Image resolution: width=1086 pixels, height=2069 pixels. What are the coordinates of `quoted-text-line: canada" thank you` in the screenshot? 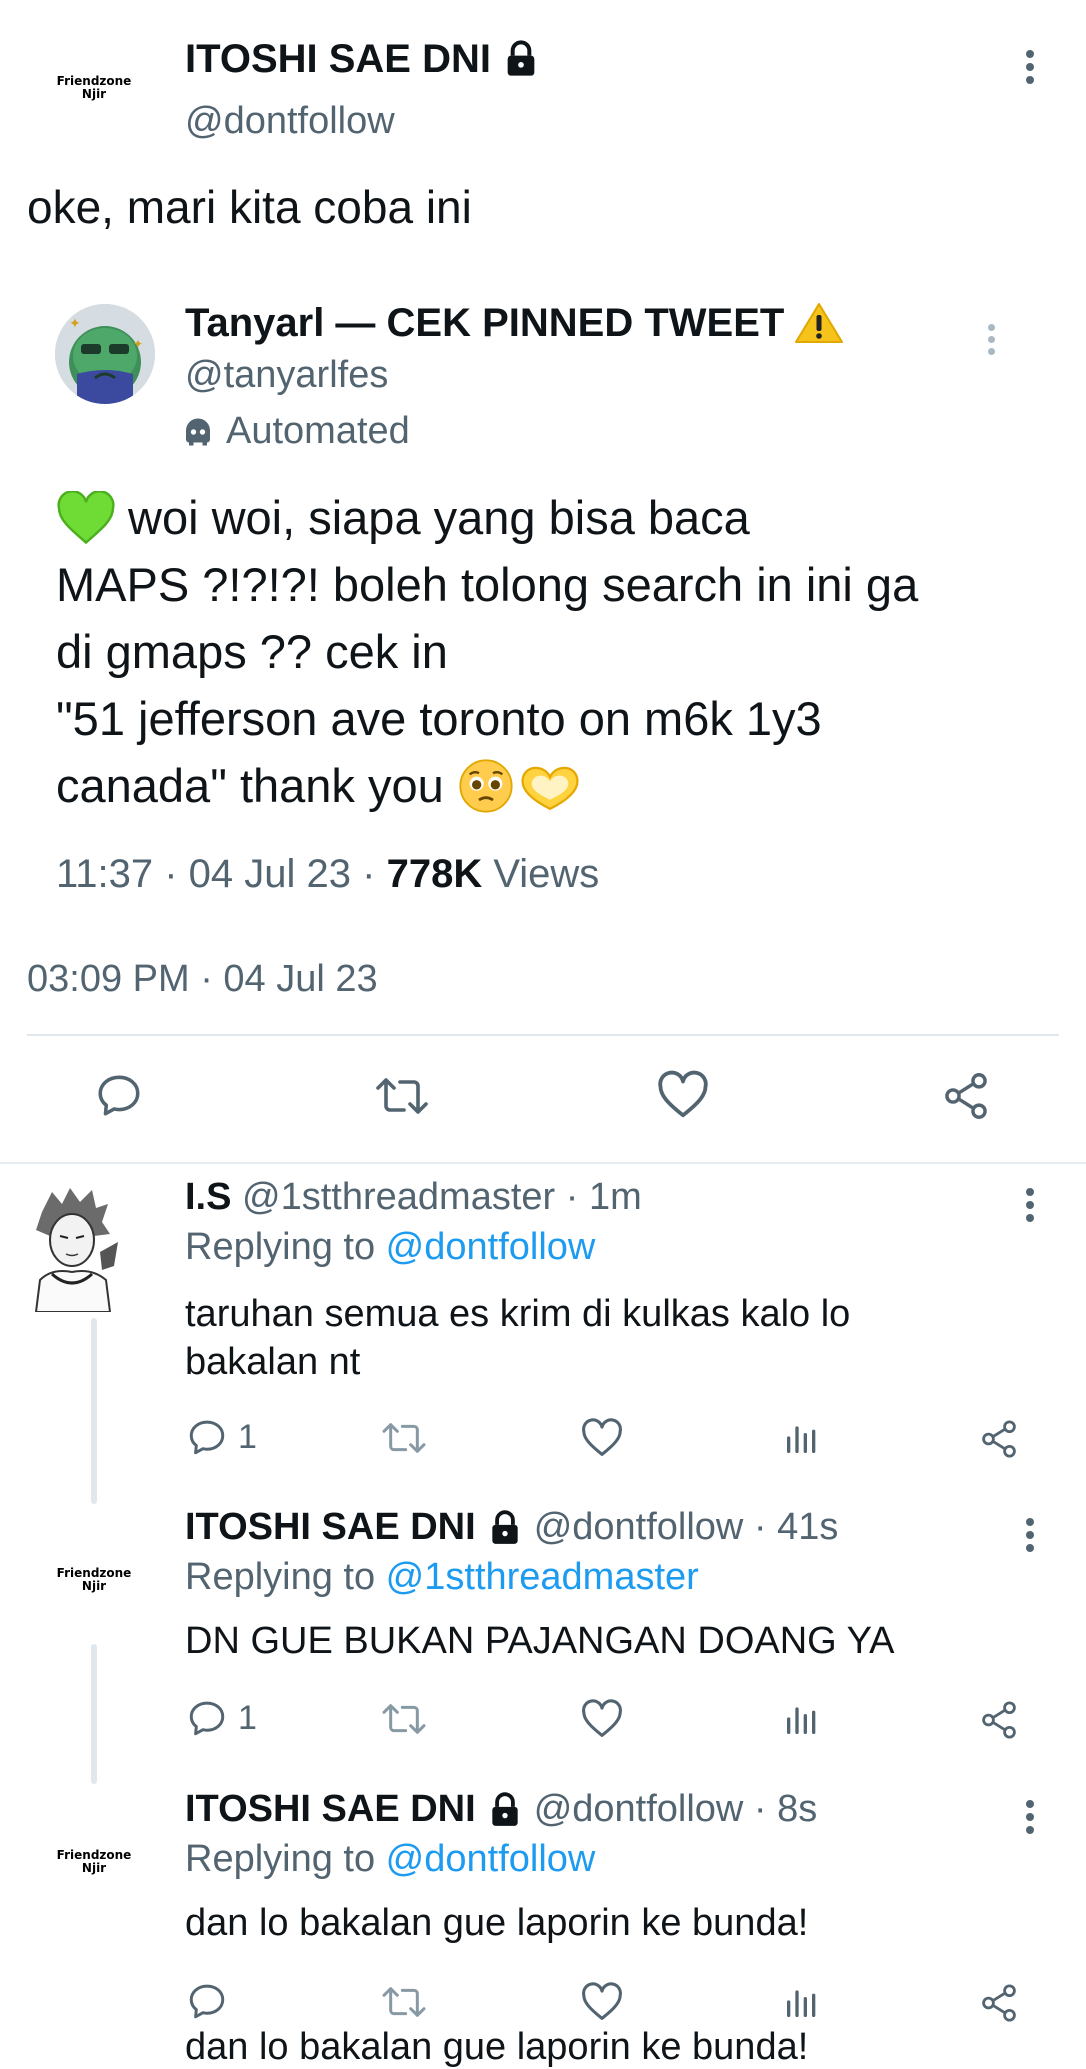 It's located at (250, 785).